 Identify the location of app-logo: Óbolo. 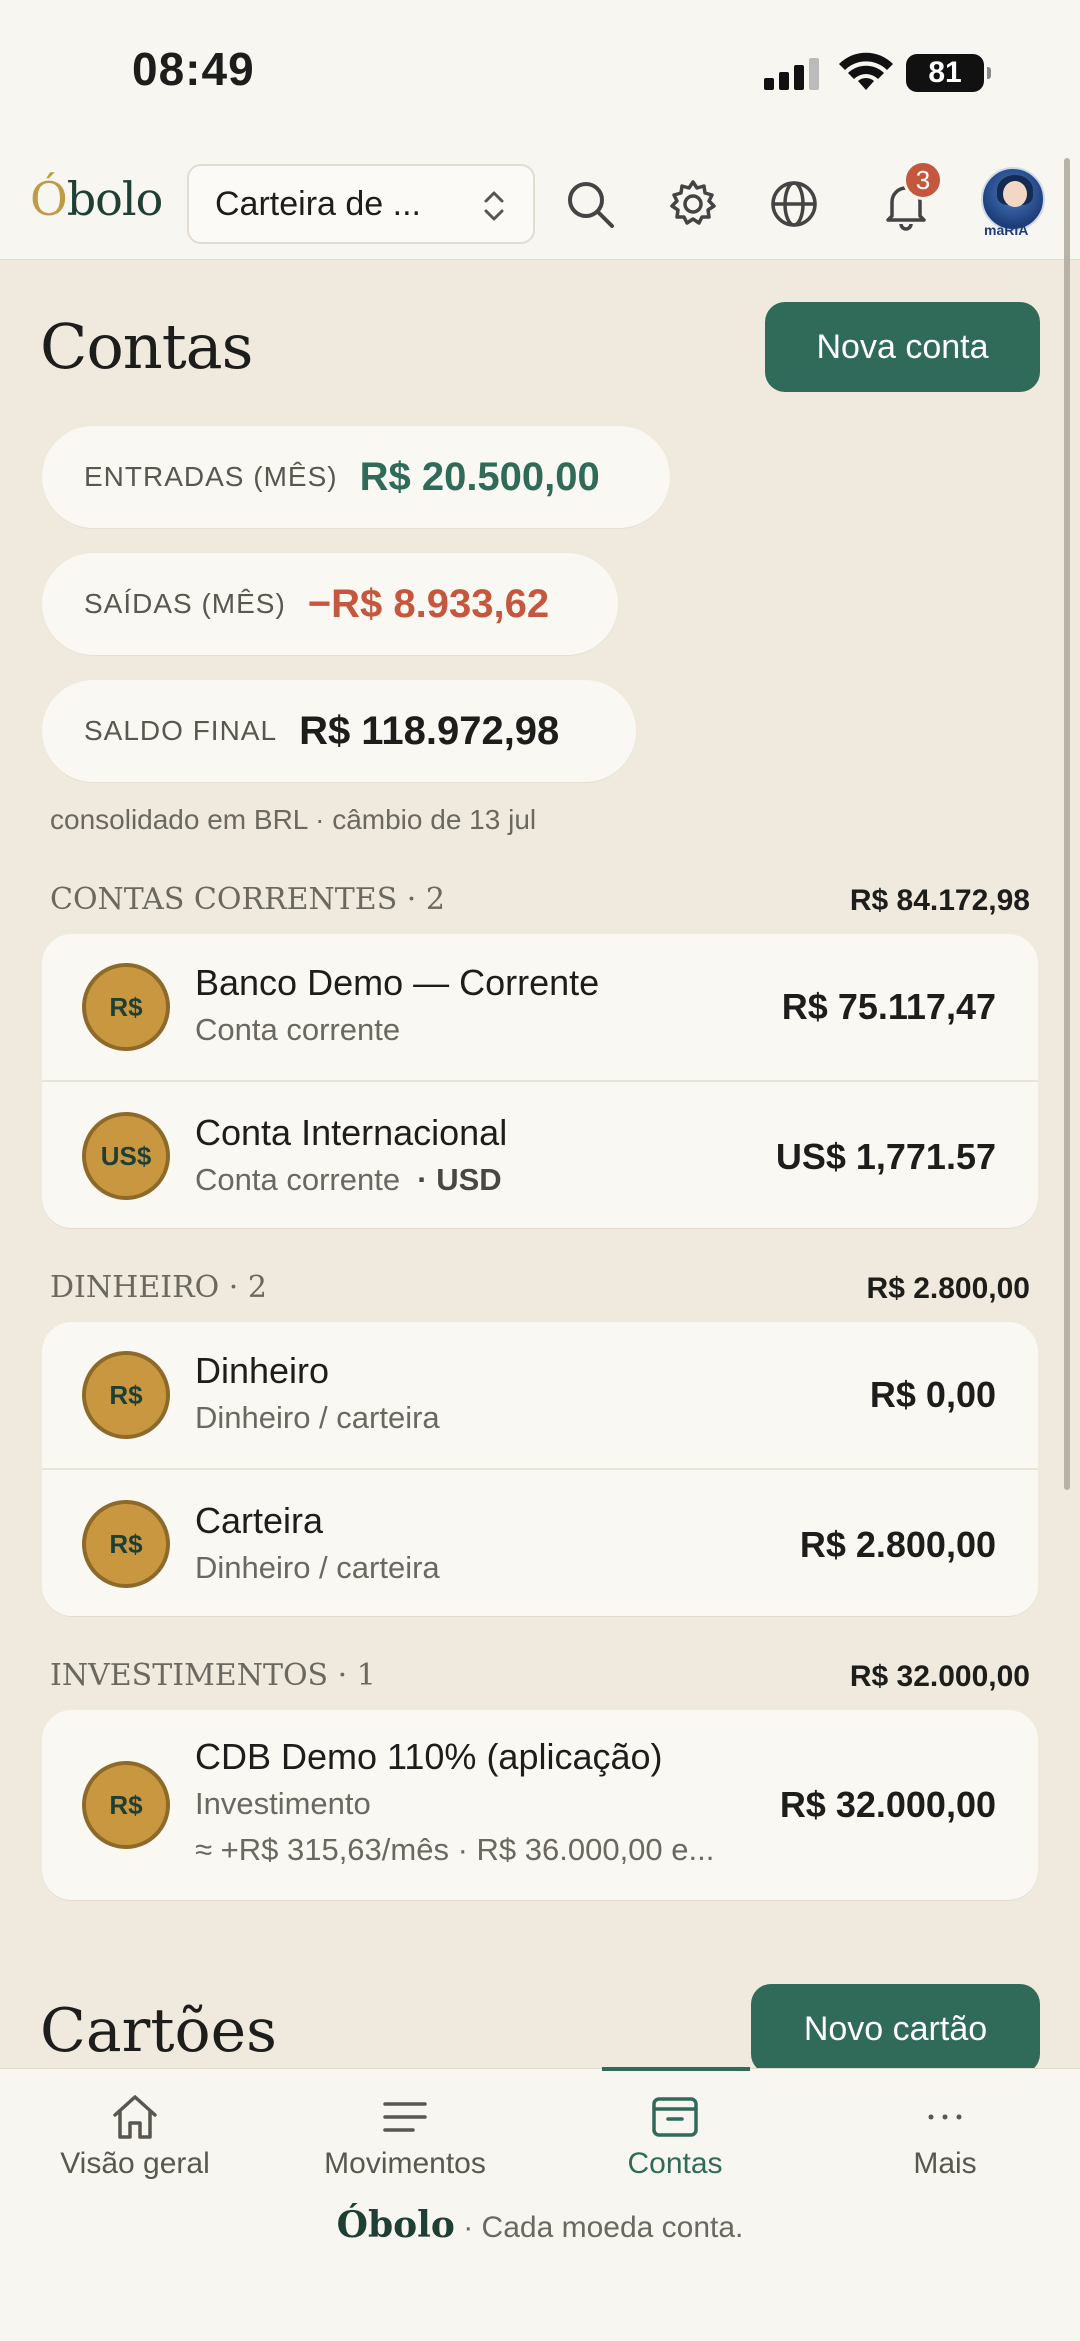
(96, 199).